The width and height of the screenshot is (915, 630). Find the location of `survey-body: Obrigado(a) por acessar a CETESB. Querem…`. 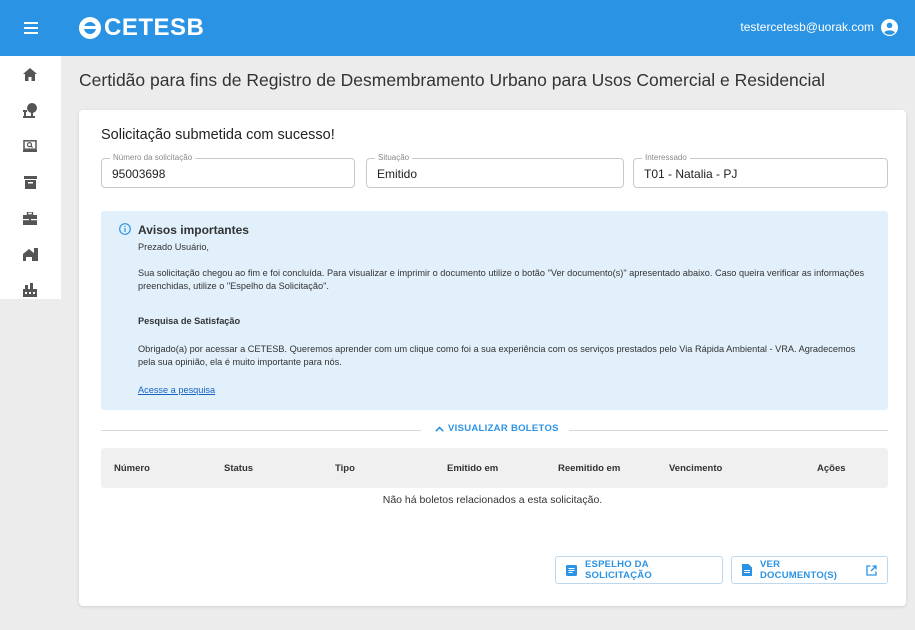

survey-body: Obrigado(a) por acessar a CETESB. Querem… is located at coordinates (497, 355).